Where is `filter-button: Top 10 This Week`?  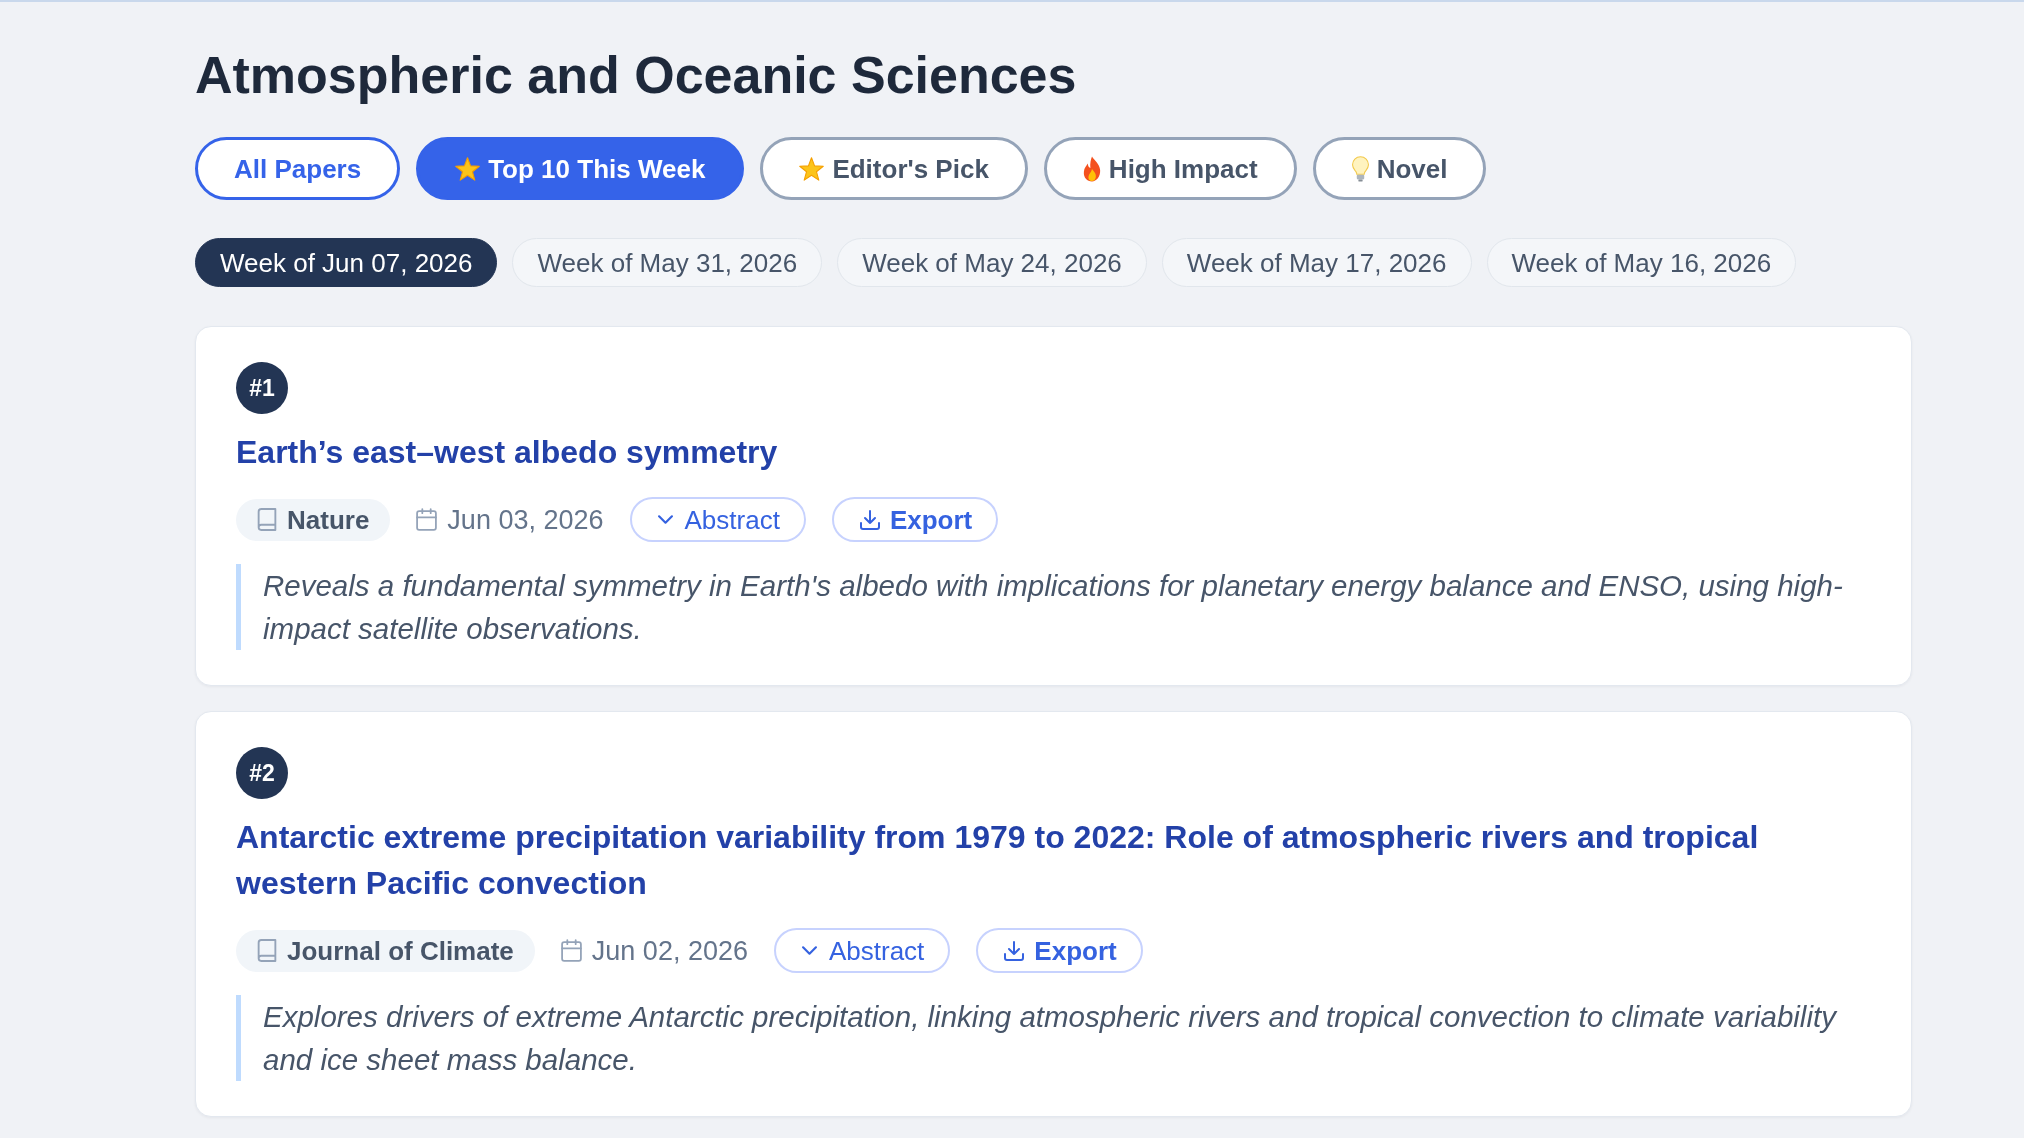 filter-button: Top 10 This Week is located at coordinates (580, 168).